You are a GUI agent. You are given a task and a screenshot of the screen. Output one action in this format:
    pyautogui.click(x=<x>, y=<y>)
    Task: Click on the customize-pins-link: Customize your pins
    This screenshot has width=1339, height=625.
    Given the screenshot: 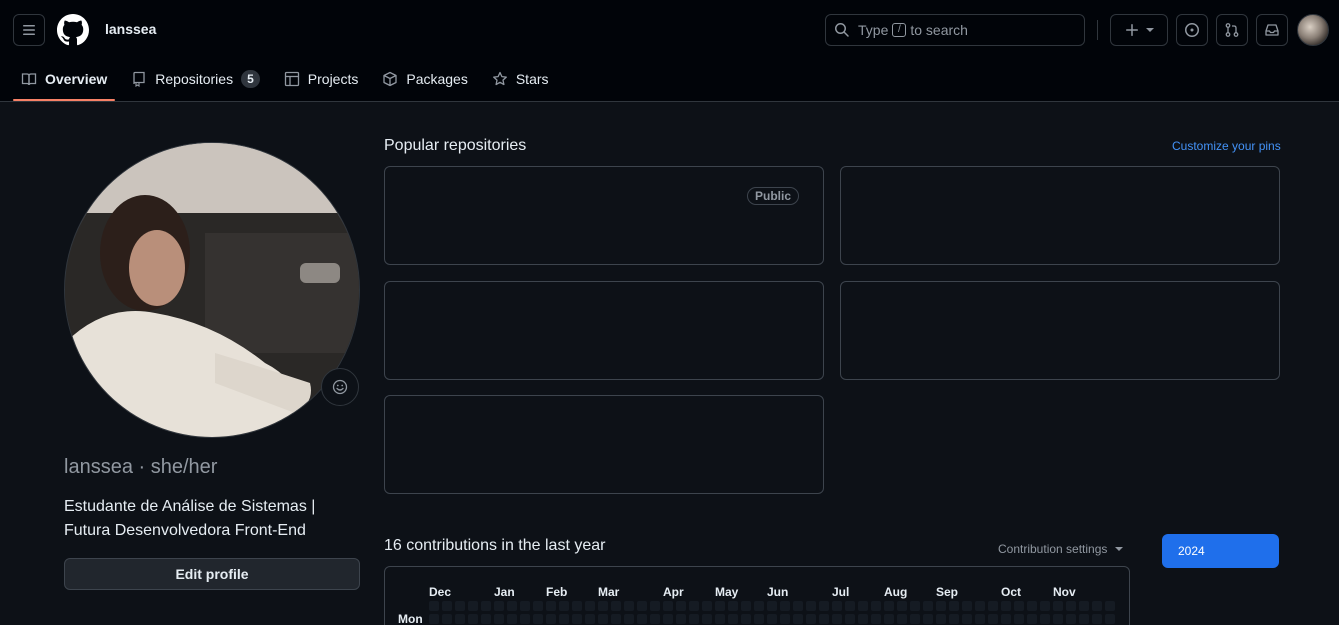 What is the action you would take?
    pyautogui.click(x=1226, y=146)
    